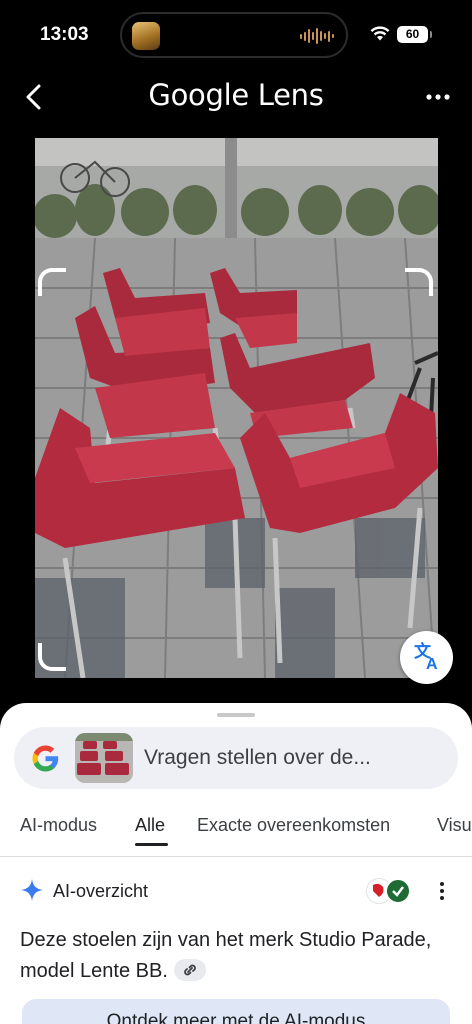 This screenshot has width=472, height=1024. I want to click on svg-text: A, so click(432, 664).